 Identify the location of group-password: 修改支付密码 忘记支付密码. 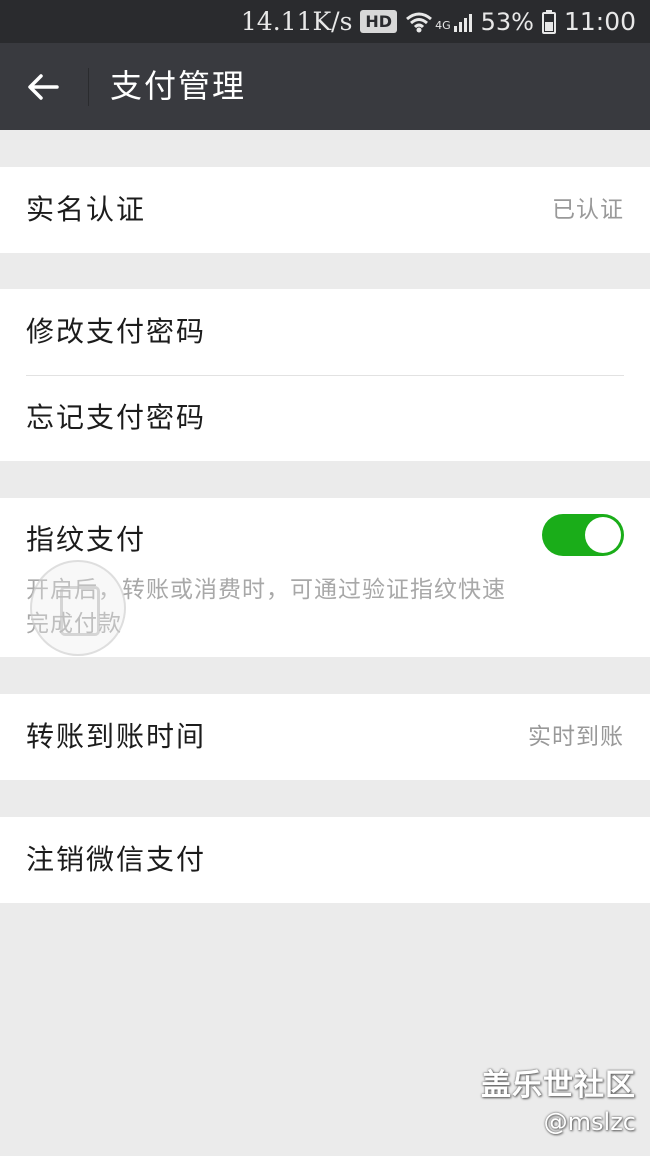
(325, 375).